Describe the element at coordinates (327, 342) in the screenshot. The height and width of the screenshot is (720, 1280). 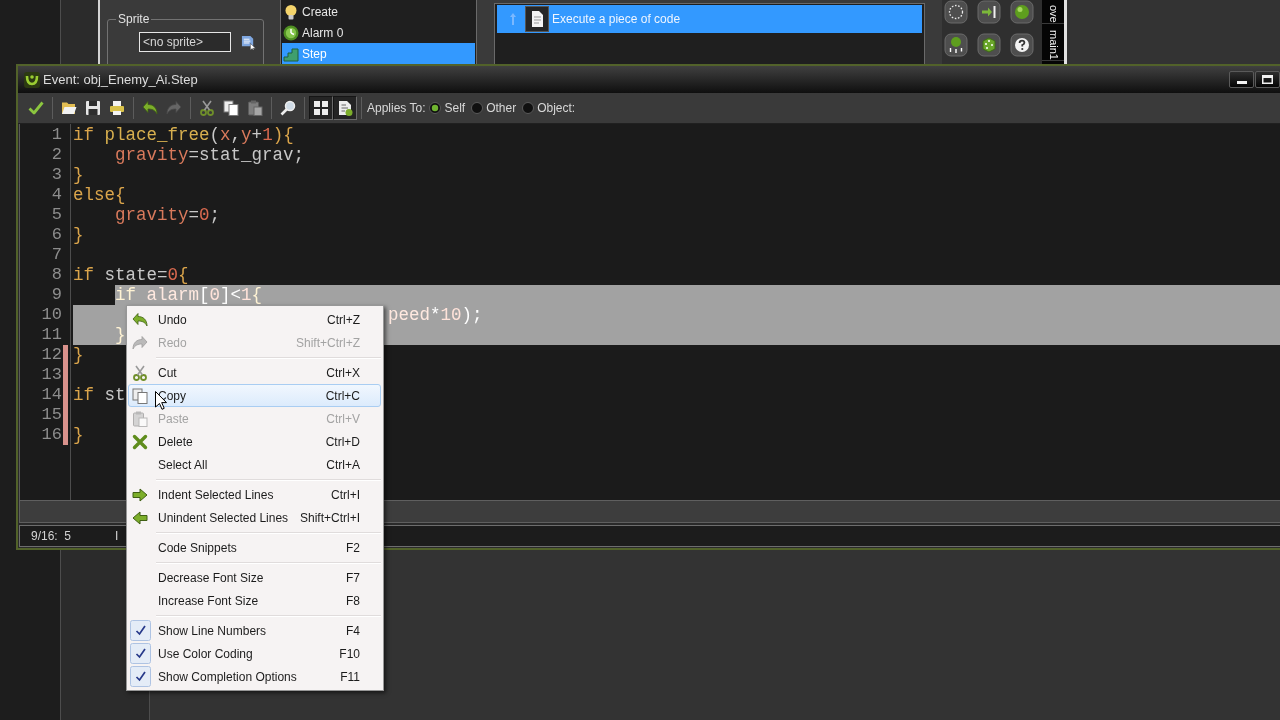
I see `shortcut-text: Shift+Ctrl+Z` at that location.